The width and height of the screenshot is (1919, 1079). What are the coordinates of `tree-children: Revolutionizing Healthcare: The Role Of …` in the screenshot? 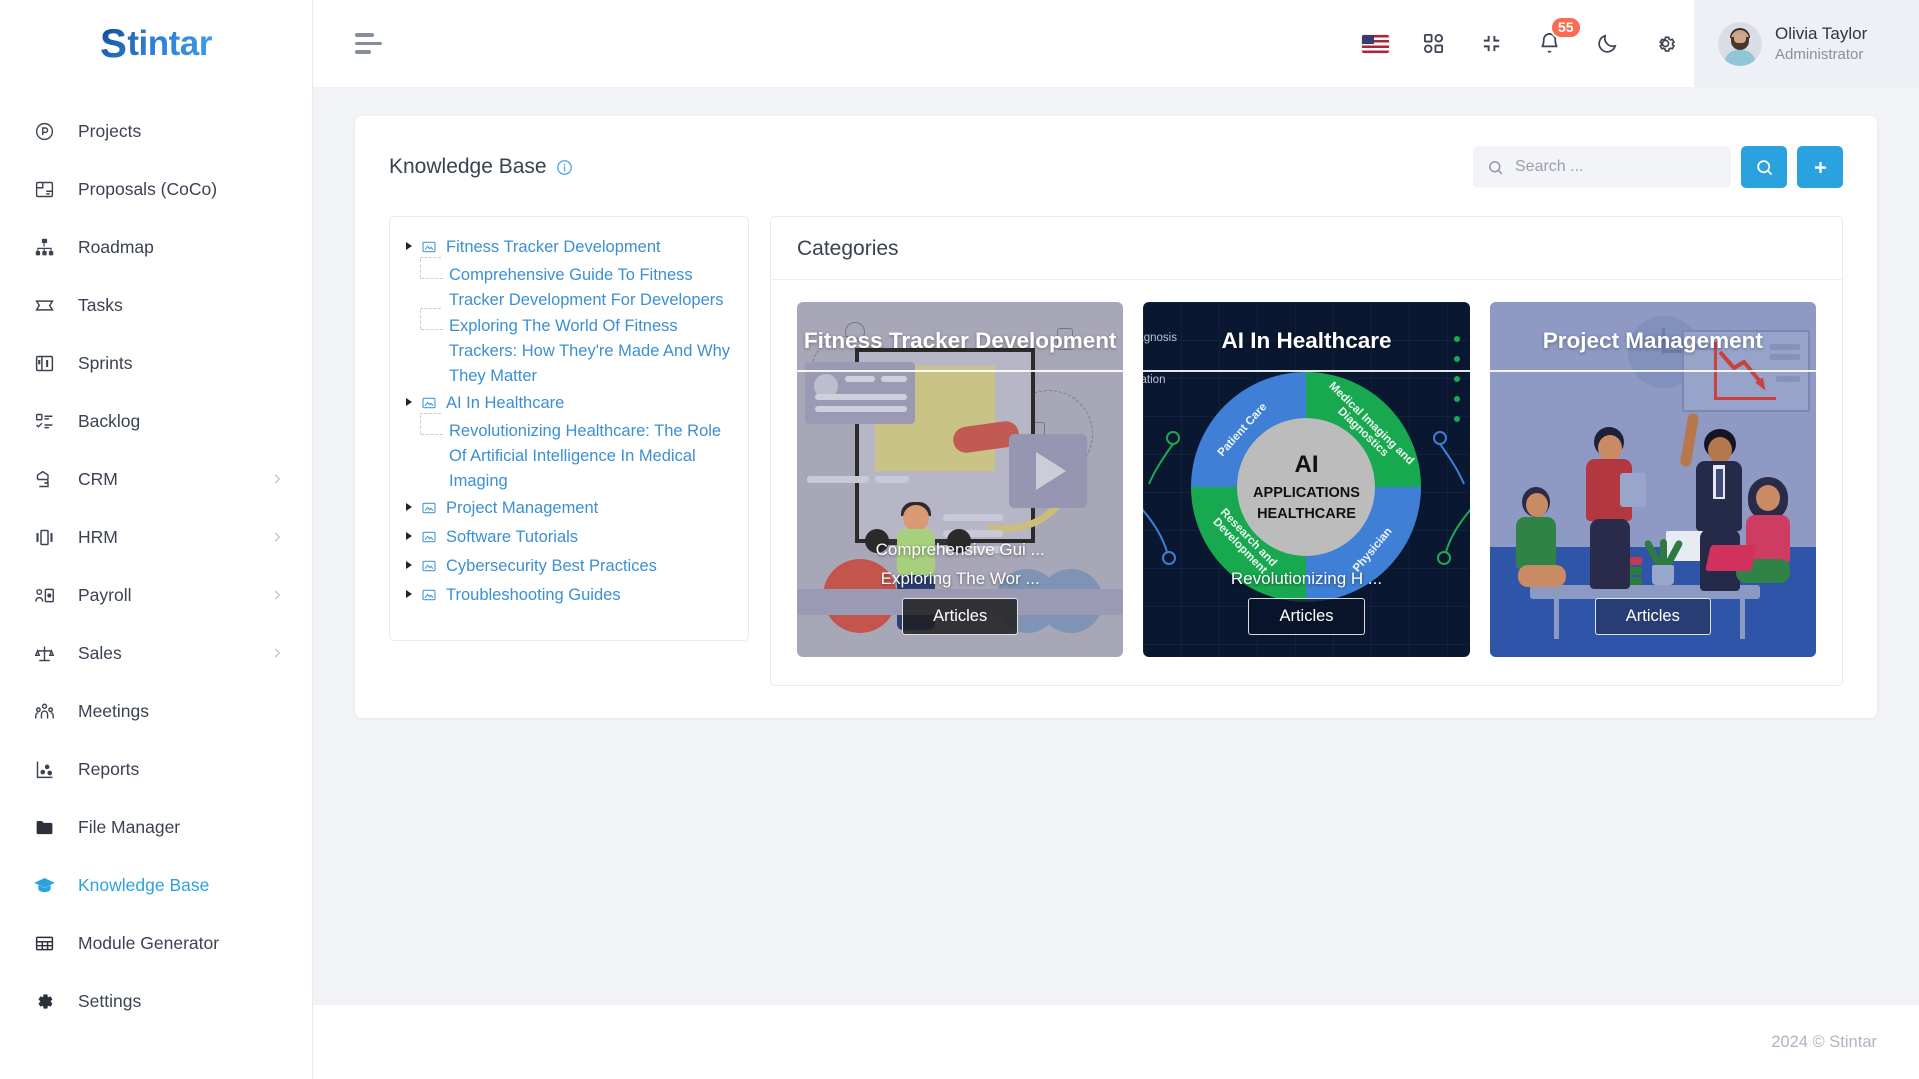 It's located at (574, 453).